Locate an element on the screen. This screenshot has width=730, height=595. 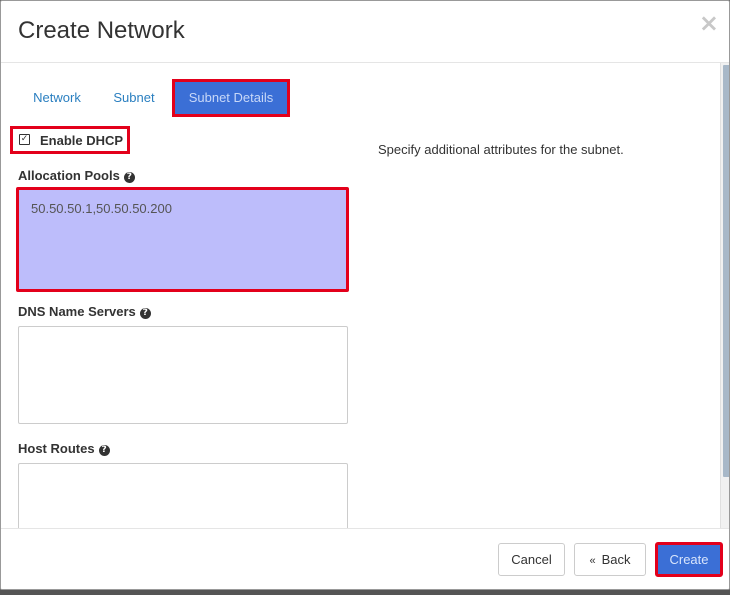
modal-footer: Cancel « Back Create is located at coordinates (365, 558).